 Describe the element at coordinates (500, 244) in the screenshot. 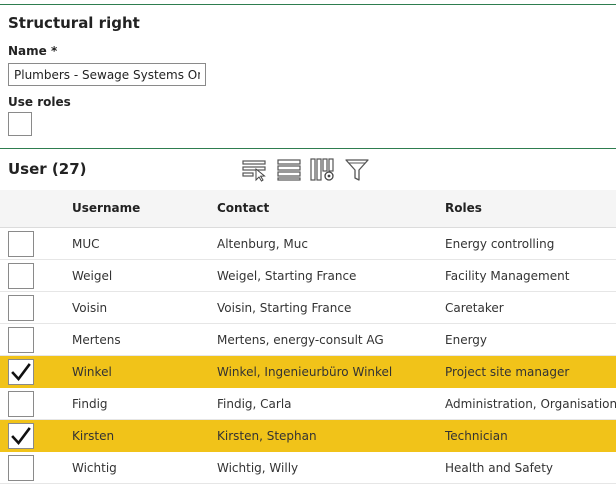

I see `cell-roles: Energy controlling` at that location.